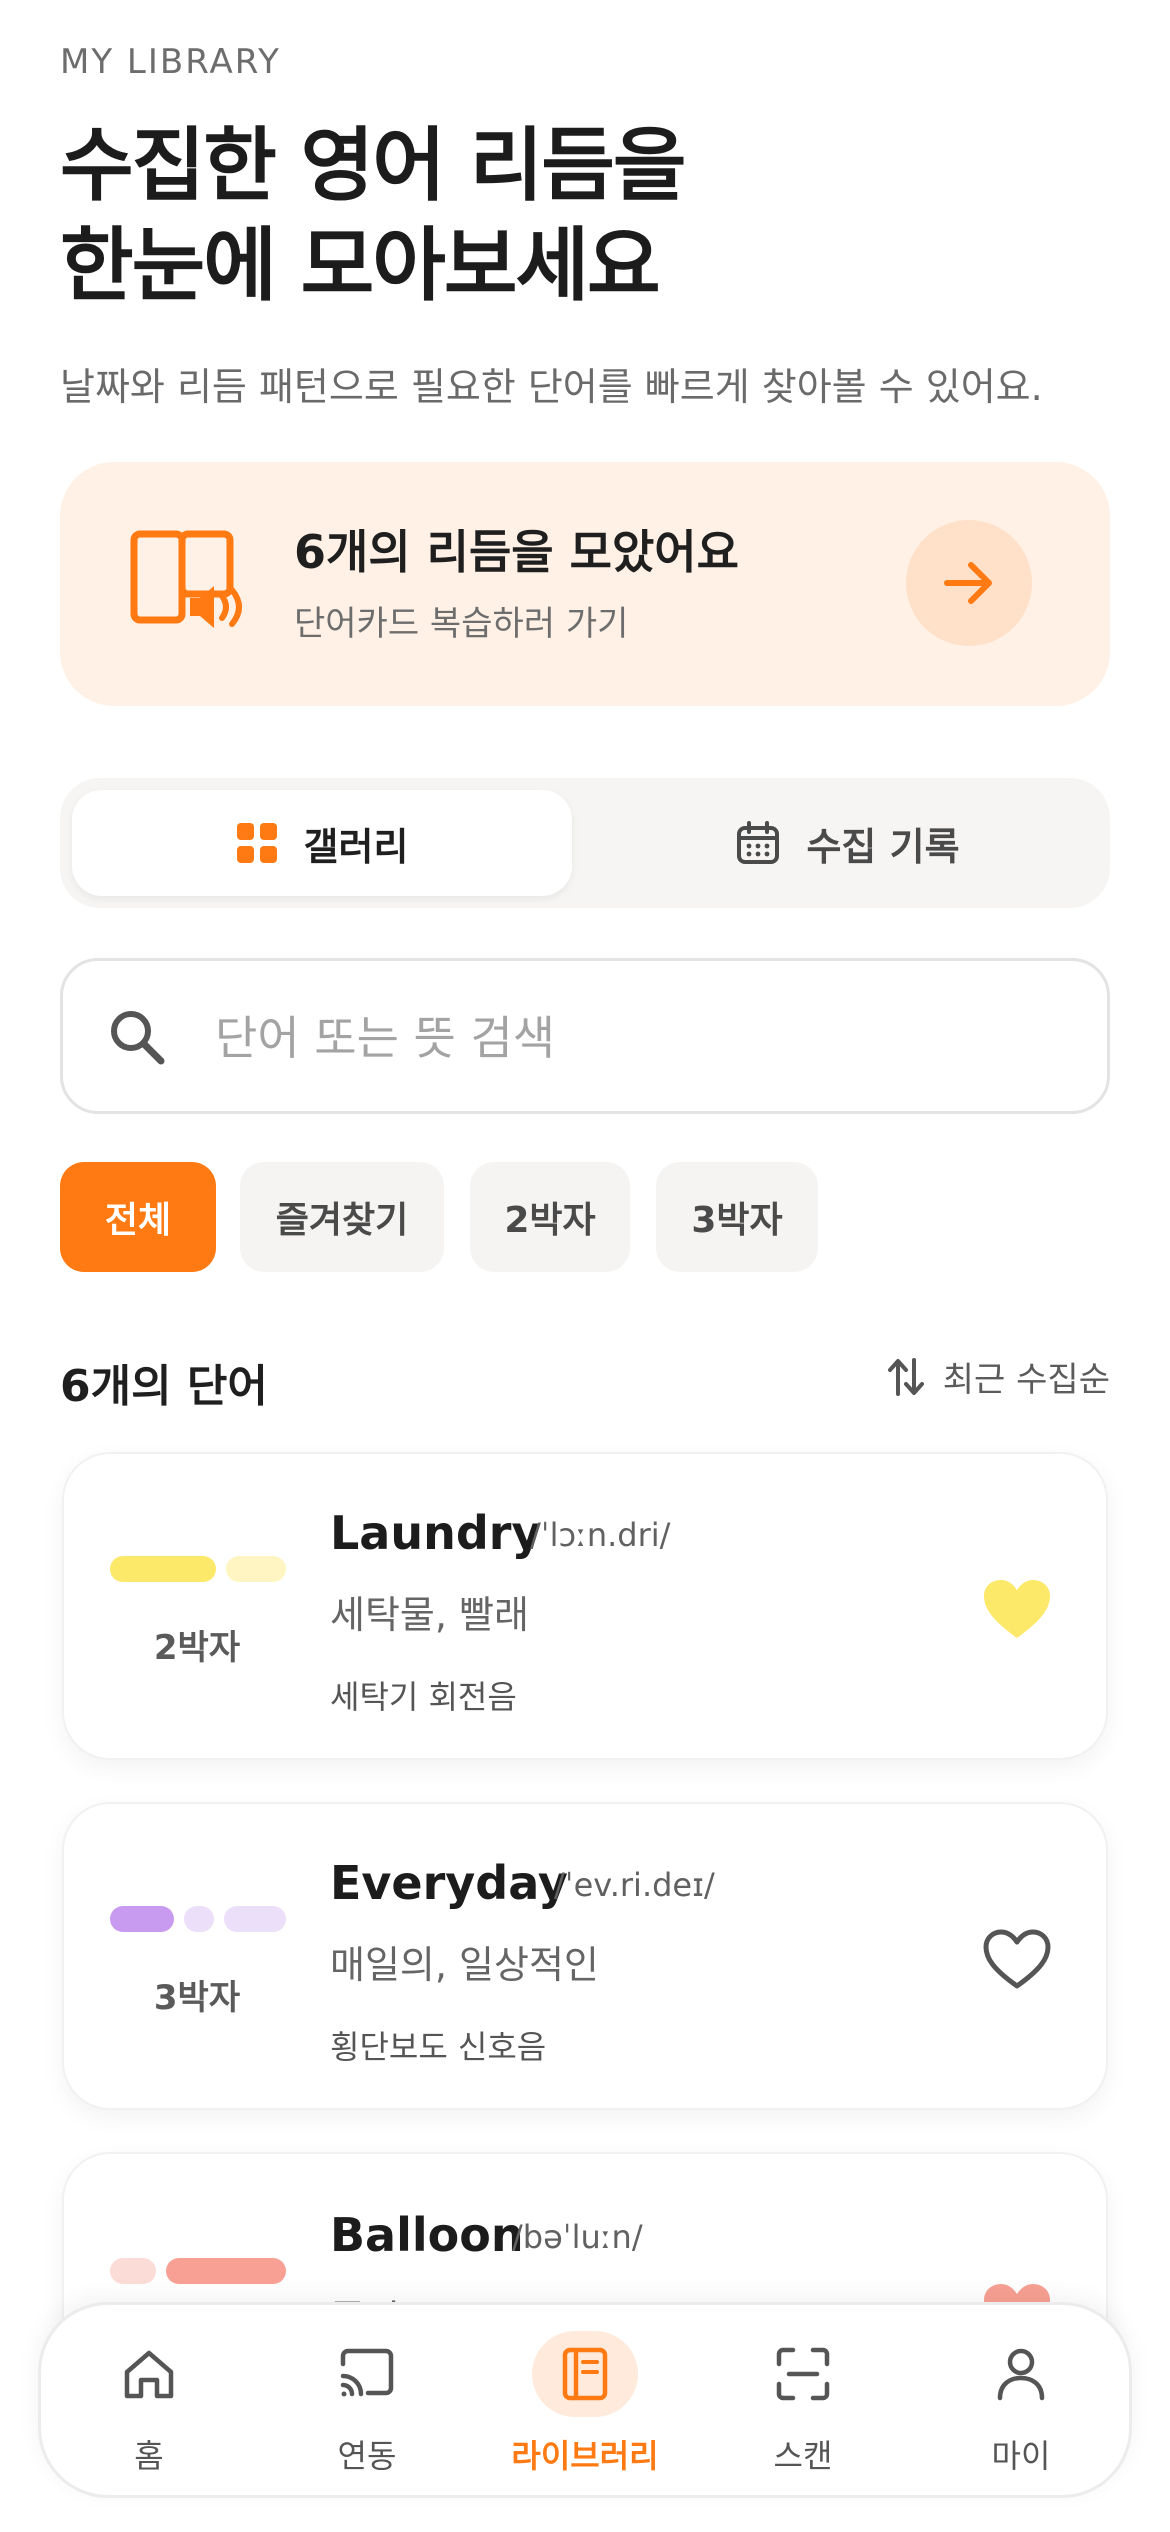  Describe the element at coordinates (170, 62) in the screenshot. I see `eyebrow-label: MY LIBRARY` at that location.